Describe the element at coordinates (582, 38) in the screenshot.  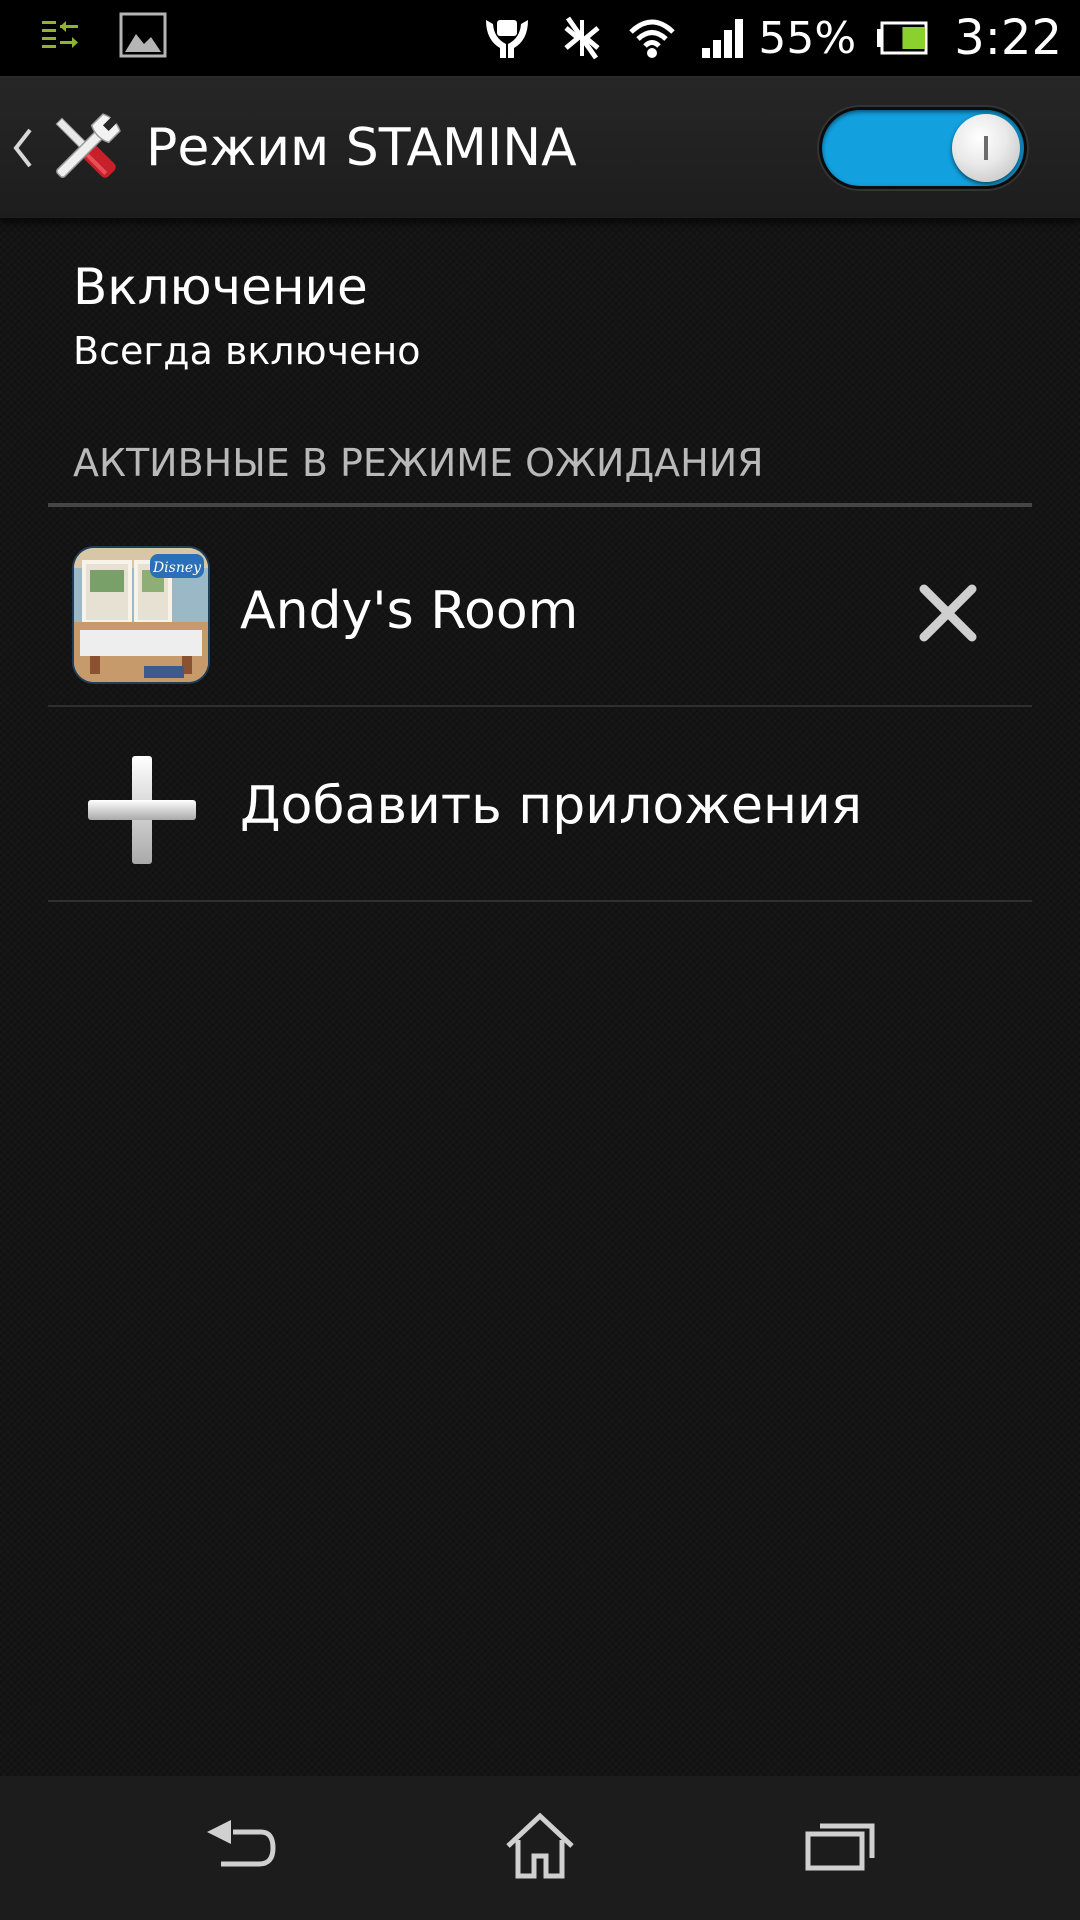
I see `no-sync-icon` at that location.